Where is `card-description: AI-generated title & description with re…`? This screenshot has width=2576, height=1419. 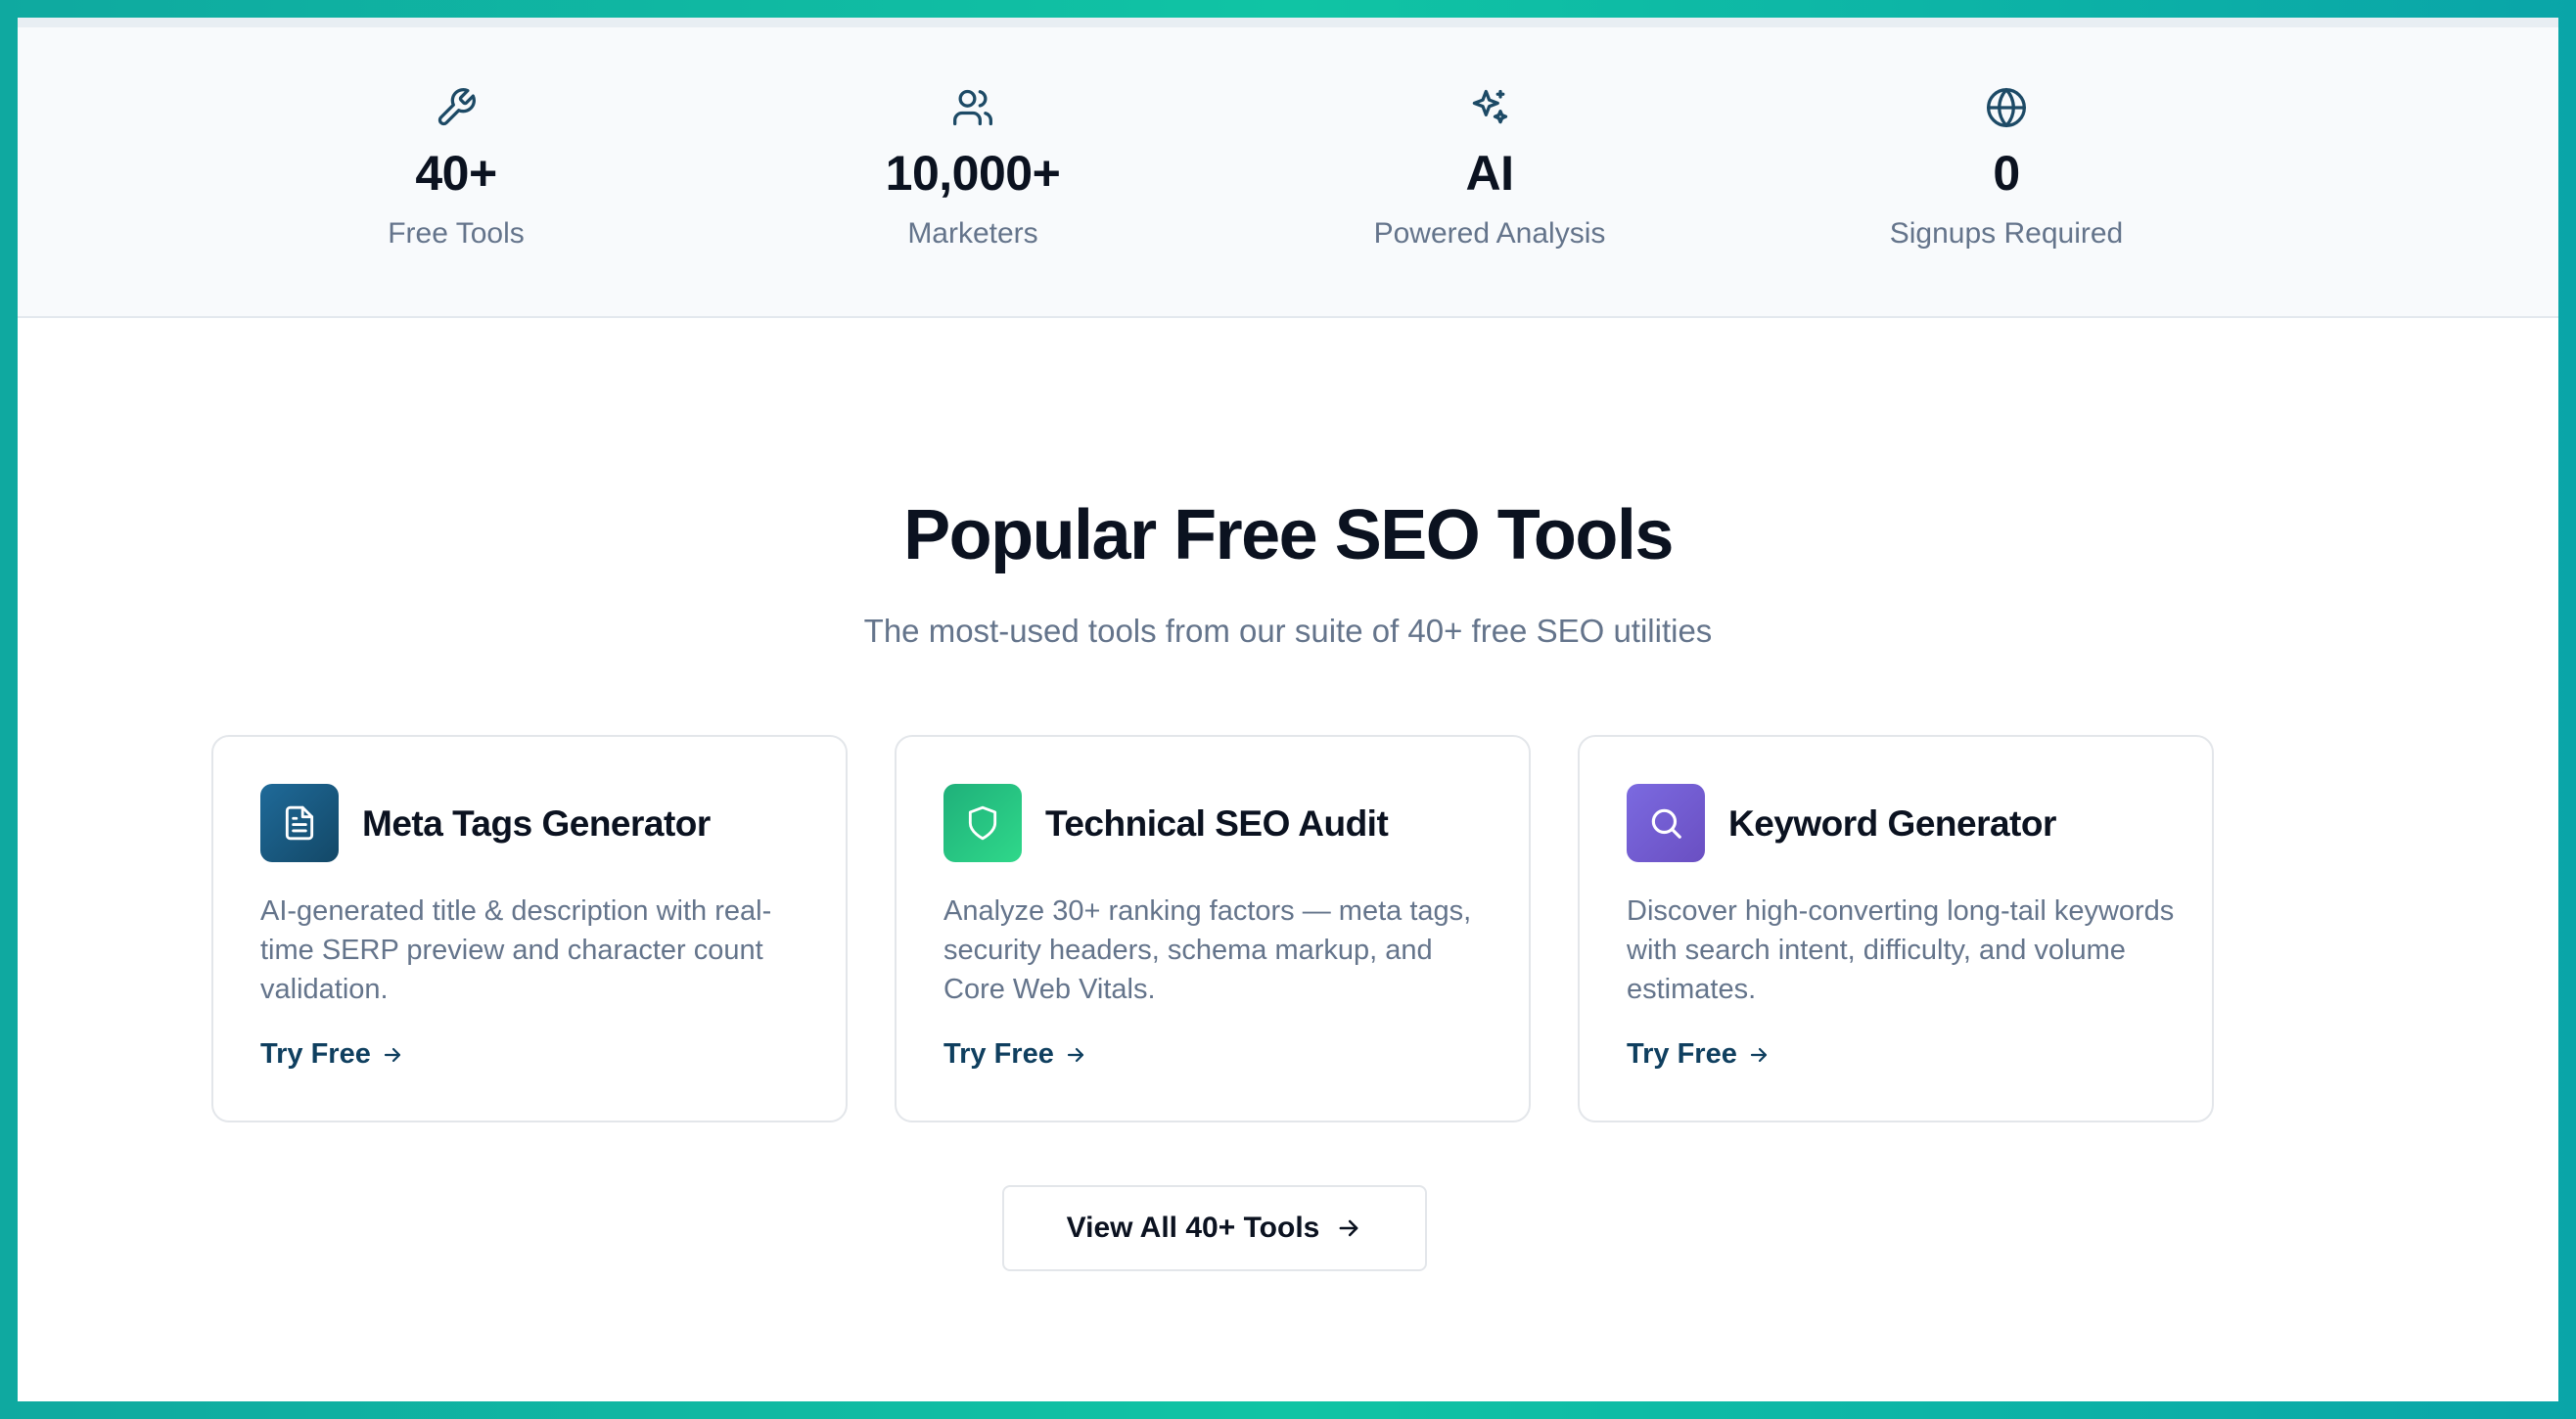
card-description: AI-generated title & description with re… is located at coordinates (516, 950).